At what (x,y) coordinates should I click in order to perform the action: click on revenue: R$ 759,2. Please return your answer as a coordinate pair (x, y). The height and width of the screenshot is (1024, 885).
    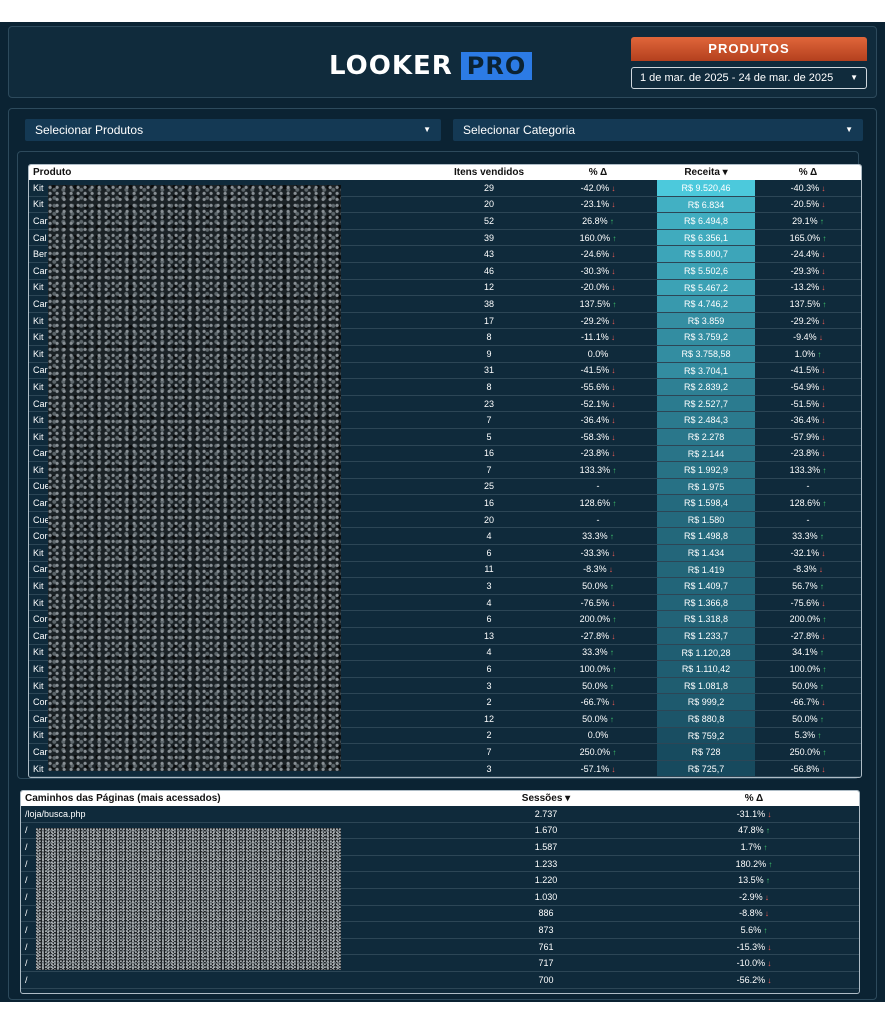
    Looking at the image, I should click on (706, 735).